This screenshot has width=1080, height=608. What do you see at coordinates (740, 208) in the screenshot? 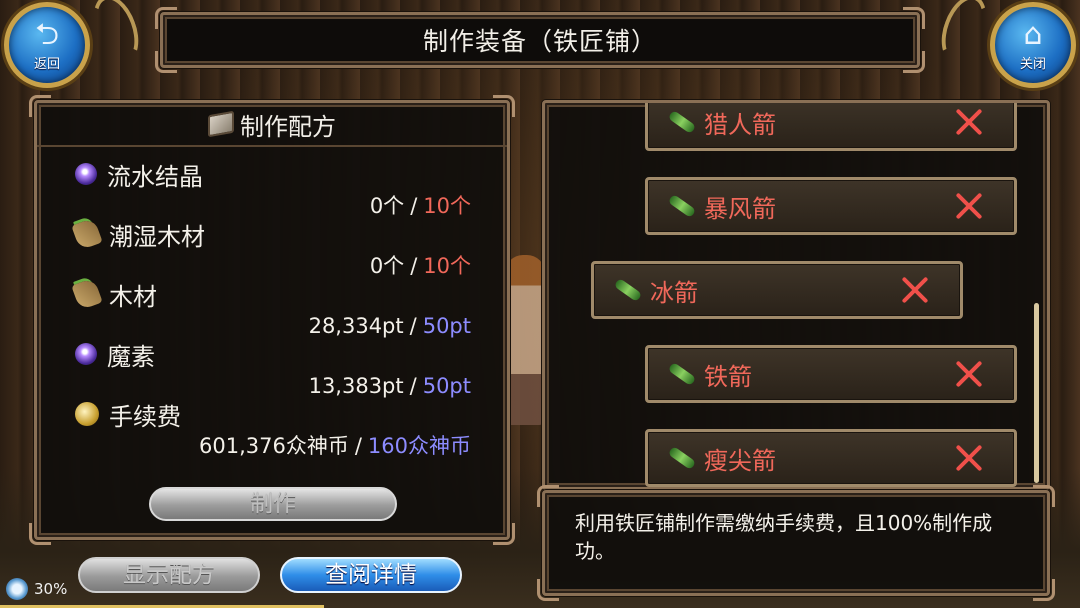
I see `item-name: 暴风箭` at bounding box center [740, 208].